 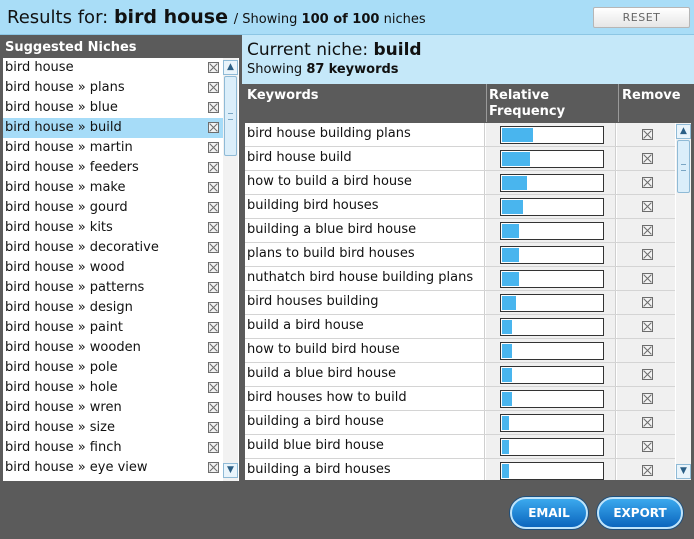 What do you see at coordinates (113, 108) in the screenshot?
I see `niche-list-item: bird house » blue` at bounding box center [113, 108].